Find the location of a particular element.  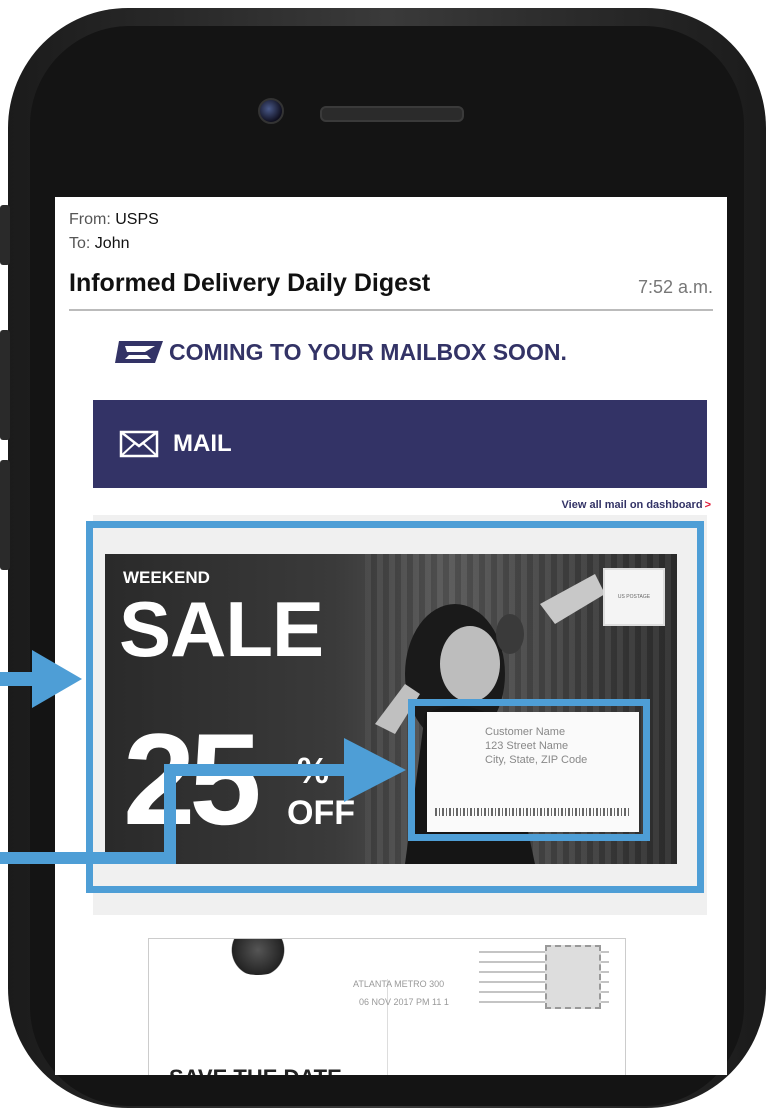

connector-line-vertical is located at coordinates (170, 814).